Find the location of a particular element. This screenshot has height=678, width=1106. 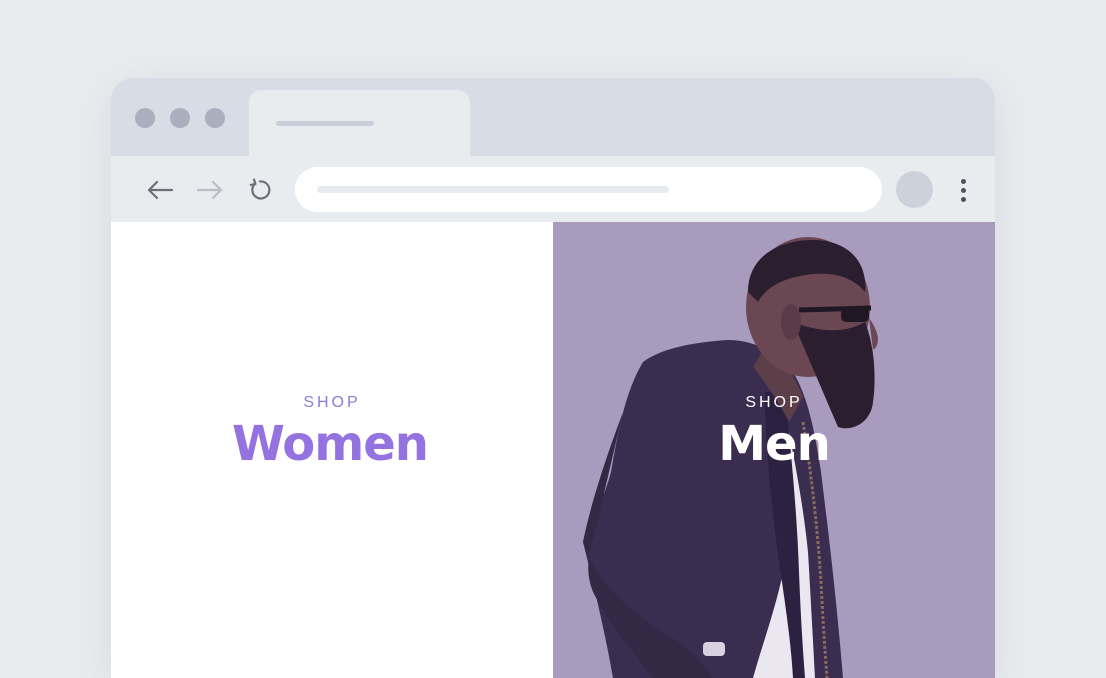

shop-men-eyebrow: SHOP is located at coordinates (774, 402).